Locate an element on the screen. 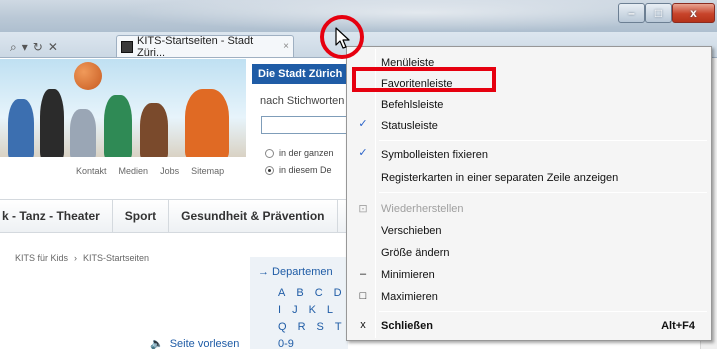 The width and height of the screenshot is (717, 349). alphabet-link: 0-9 is located at coordinates (286, 343).